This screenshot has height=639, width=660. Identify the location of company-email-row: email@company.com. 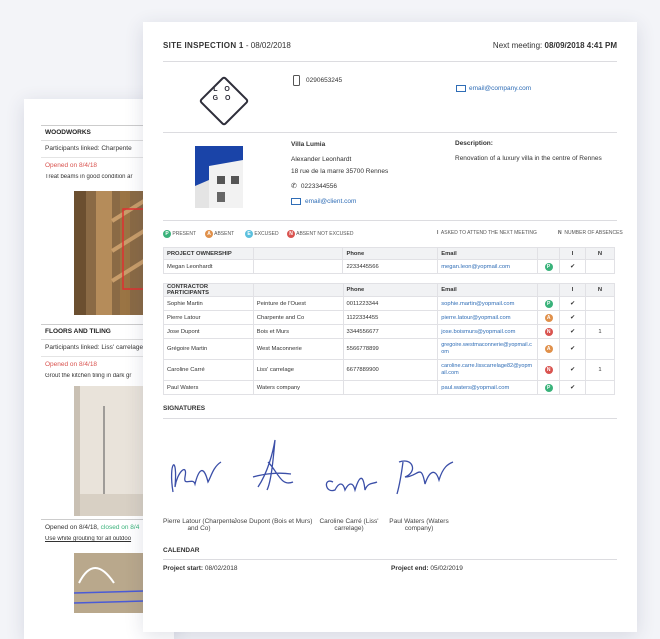
(493, 88).